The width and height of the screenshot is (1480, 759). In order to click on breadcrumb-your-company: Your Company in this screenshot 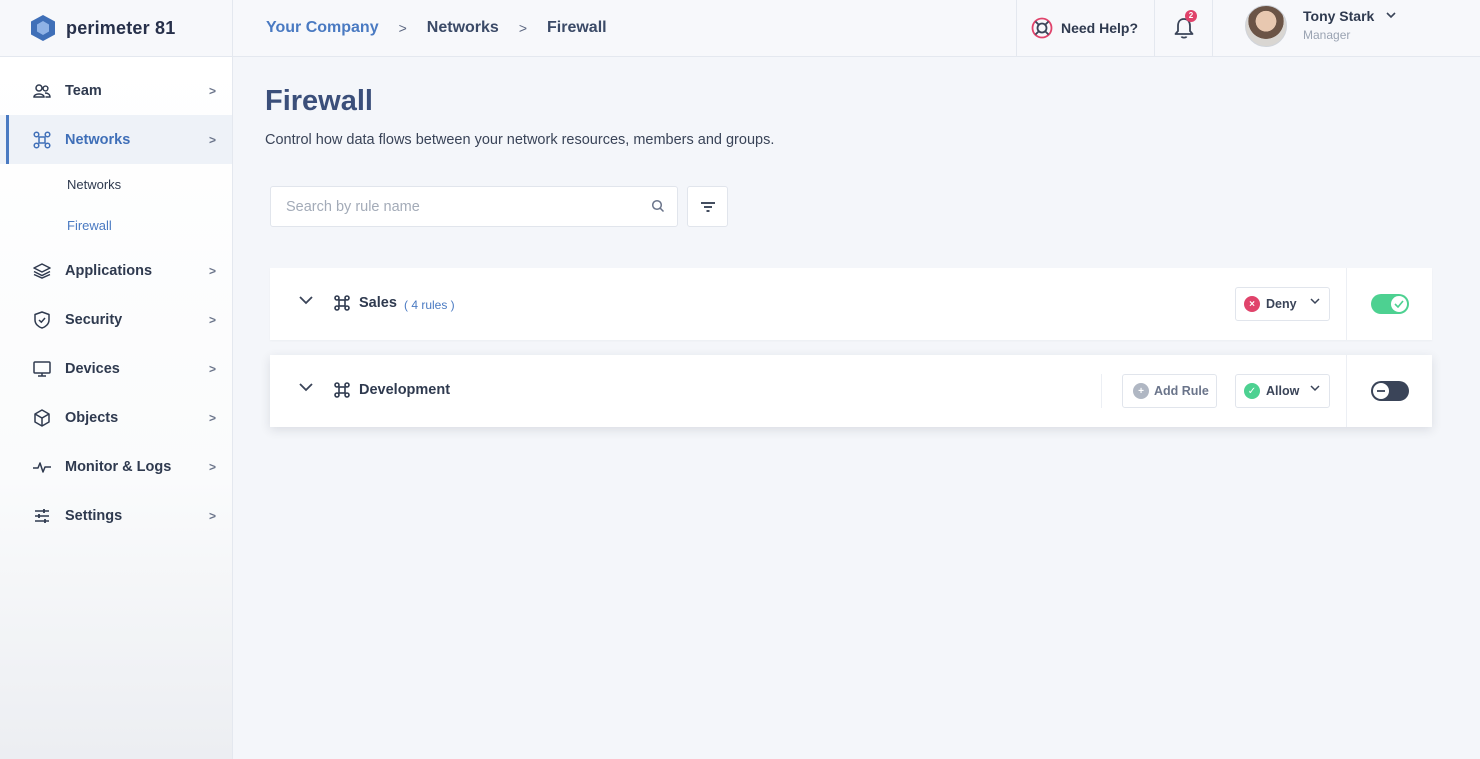, I will do `click(322, 28)`.